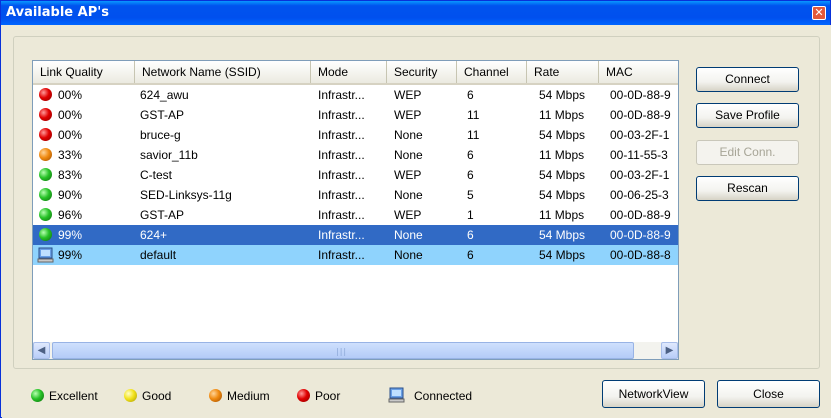  Describe the element at coordinates (563, 72) in the screenshot. I see `column-header-rate: Rate` at that location.